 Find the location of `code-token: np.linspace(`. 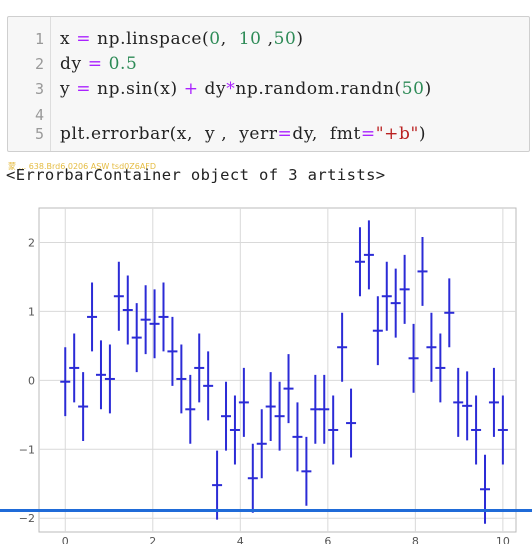

code-token: np.linspace( is located at coordinates (150, 39).